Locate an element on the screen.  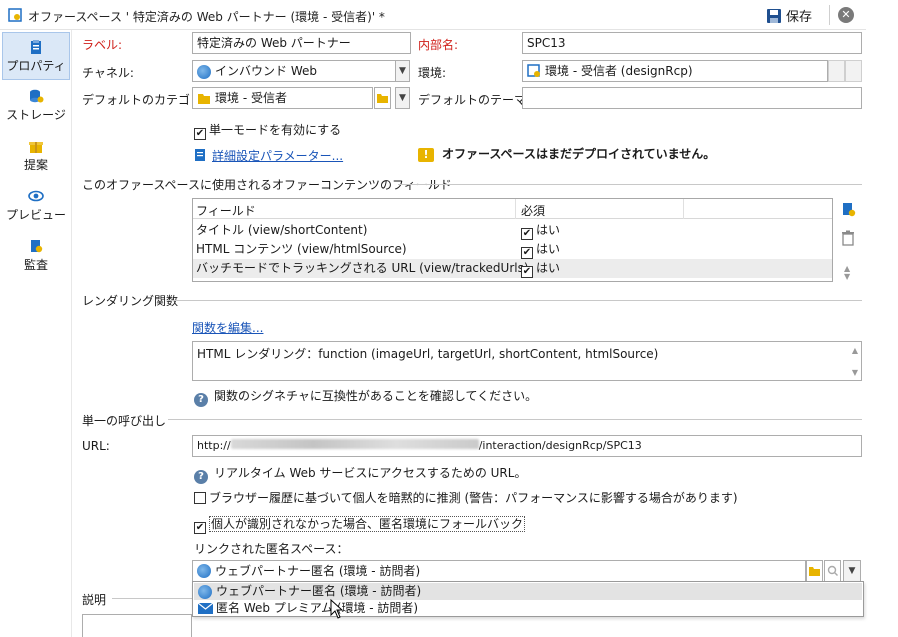
environment-input: 環境 - 受信者 (designRcp) is located at coordinates (675, 71).